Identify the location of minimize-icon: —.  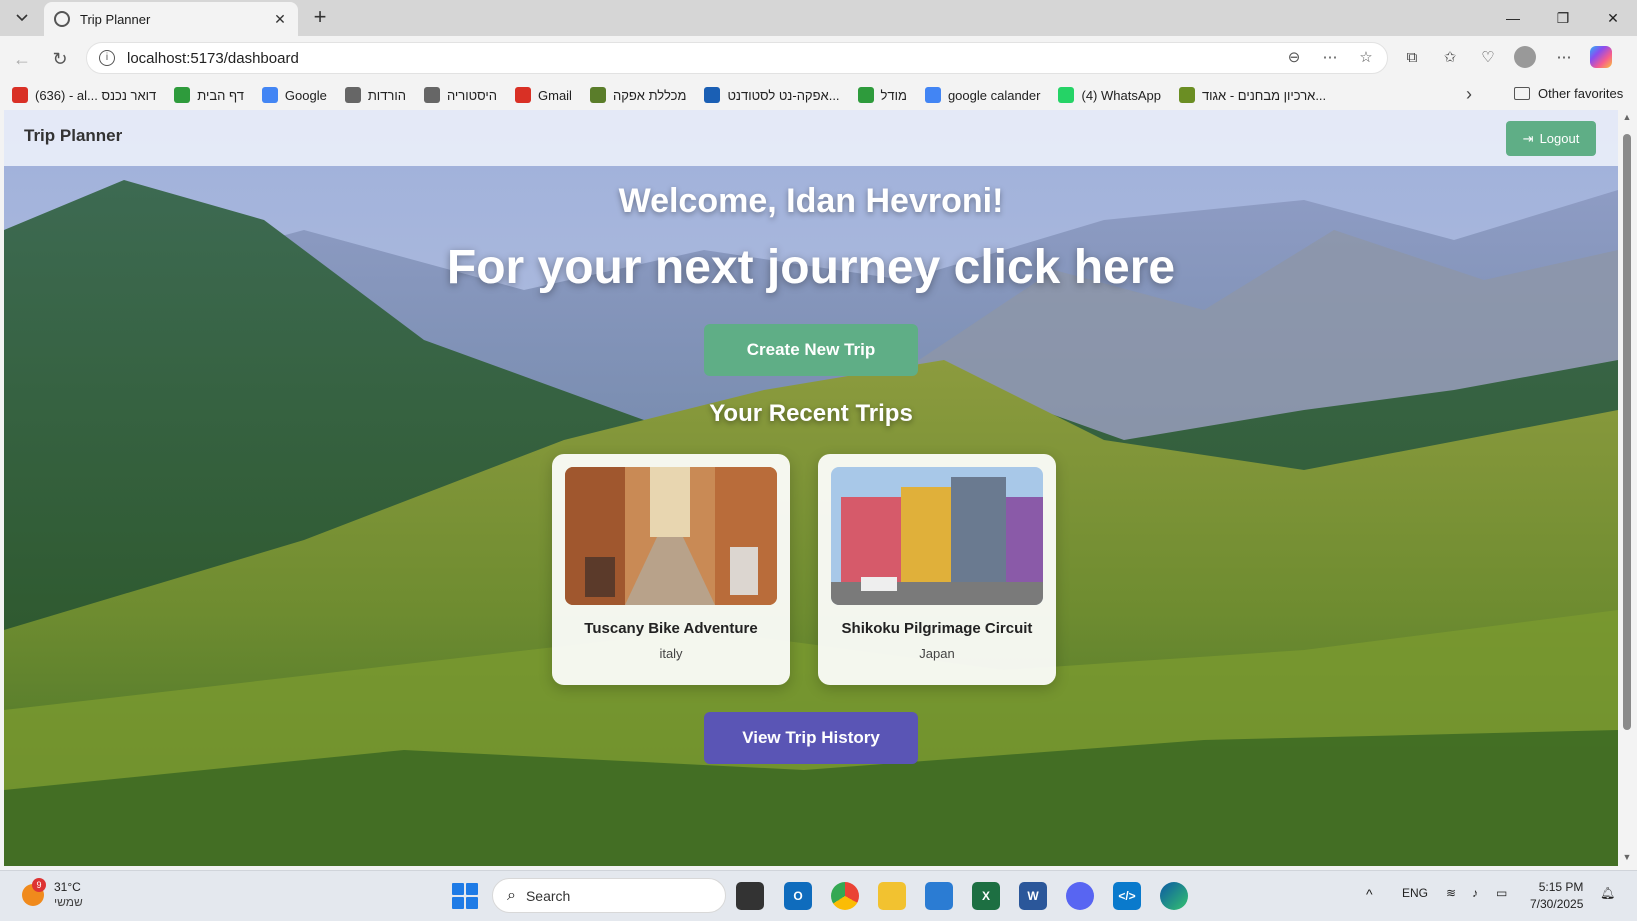
(1513, 18).